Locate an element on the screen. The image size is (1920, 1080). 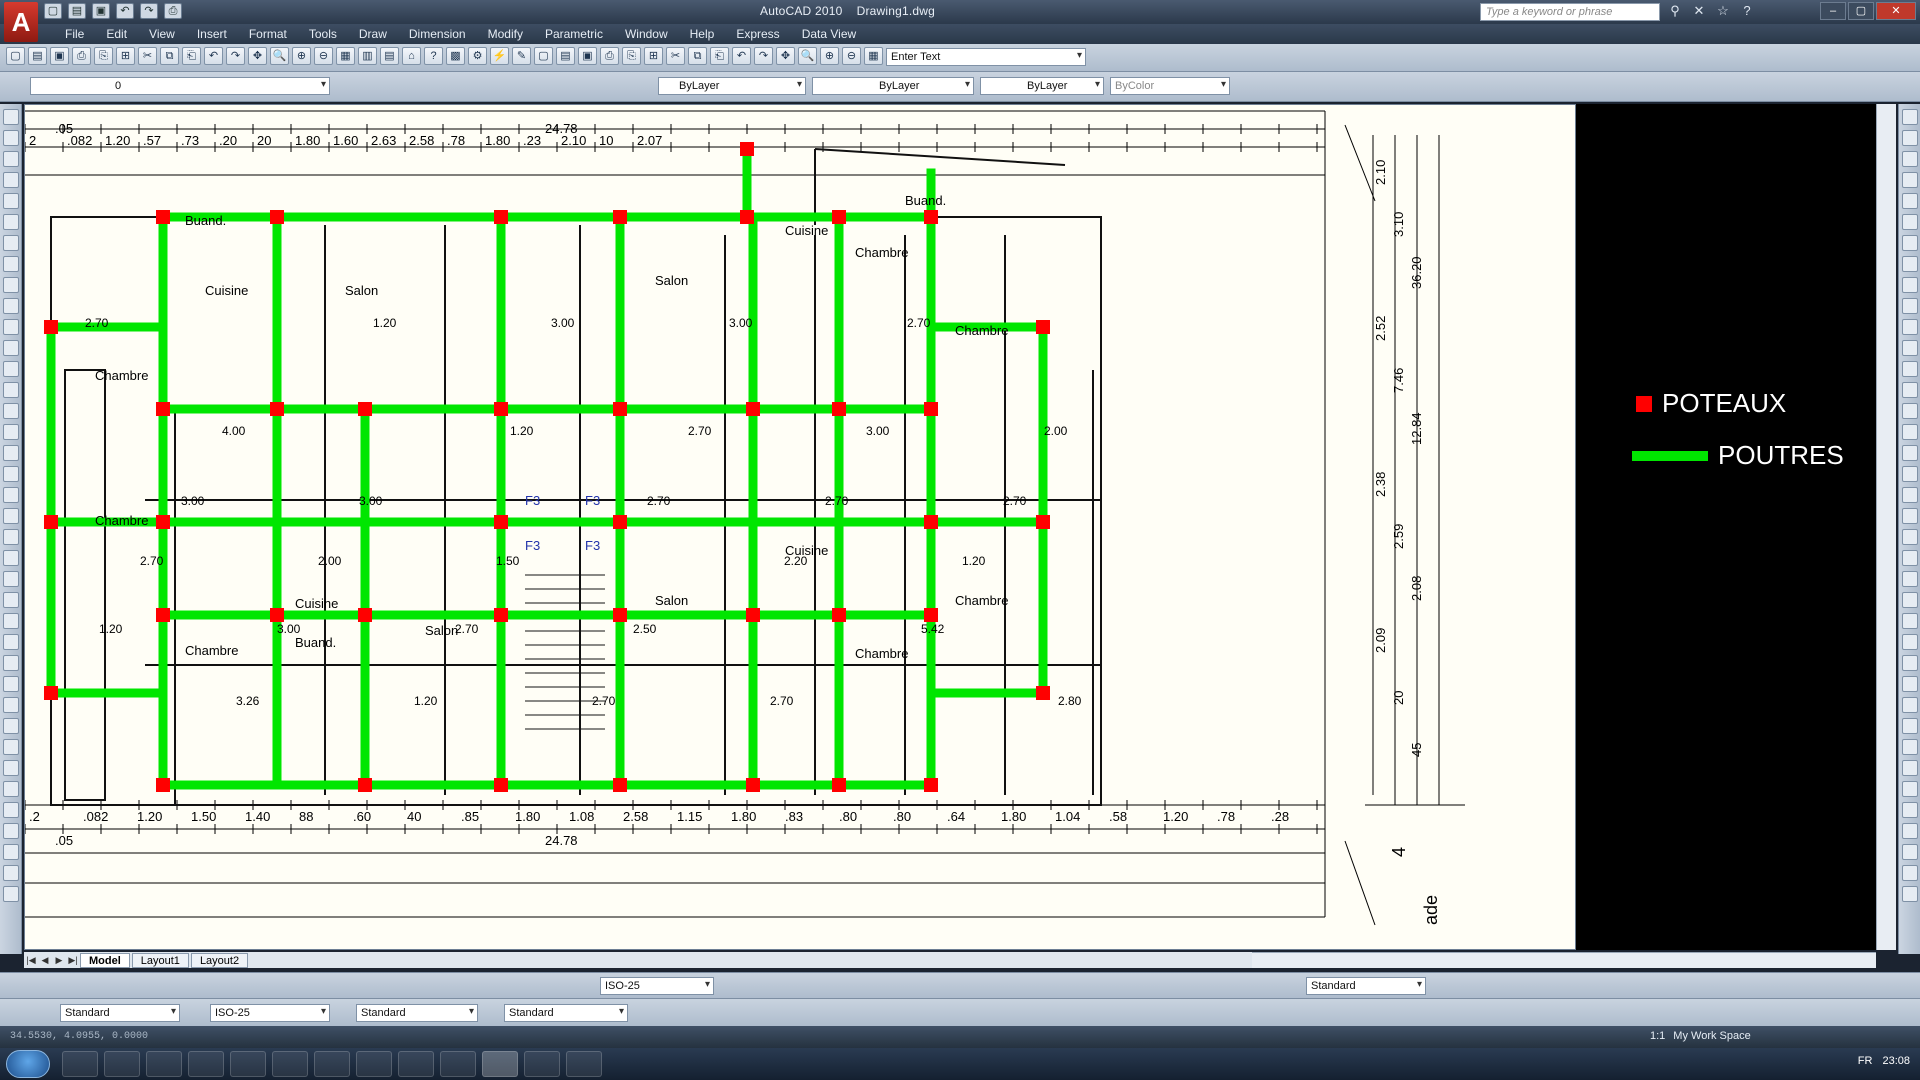
plotstyle-dropdown: ByColor is located at coordinates (1170, 86).